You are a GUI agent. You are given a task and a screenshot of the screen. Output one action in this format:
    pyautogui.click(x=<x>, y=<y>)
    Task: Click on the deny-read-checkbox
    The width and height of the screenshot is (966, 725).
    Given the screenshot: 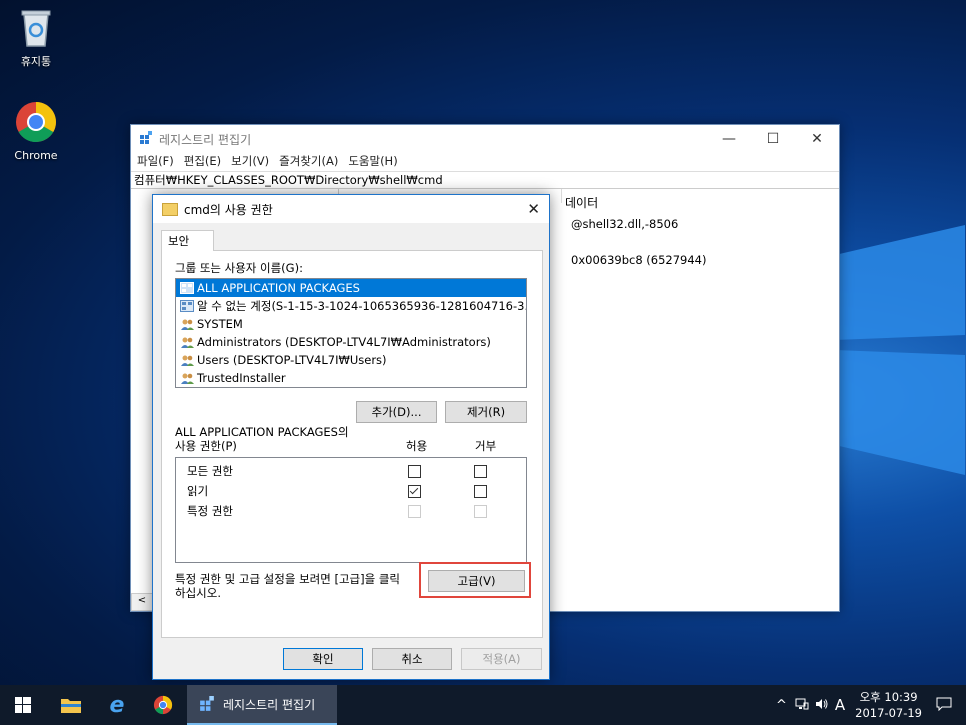 What is the action you would take?
    pyautogui.click(x=480, y=491)
    